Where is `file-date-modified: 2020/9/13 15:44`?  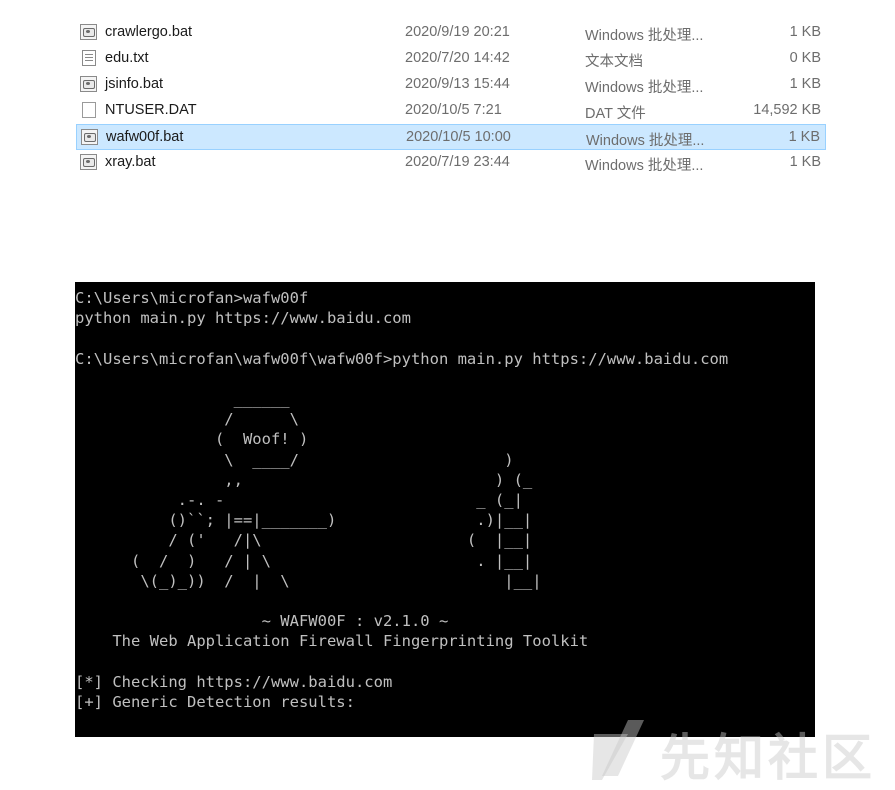
file-date-modified: 2020/9/13 15:44 is located at coordinates (457, 84).